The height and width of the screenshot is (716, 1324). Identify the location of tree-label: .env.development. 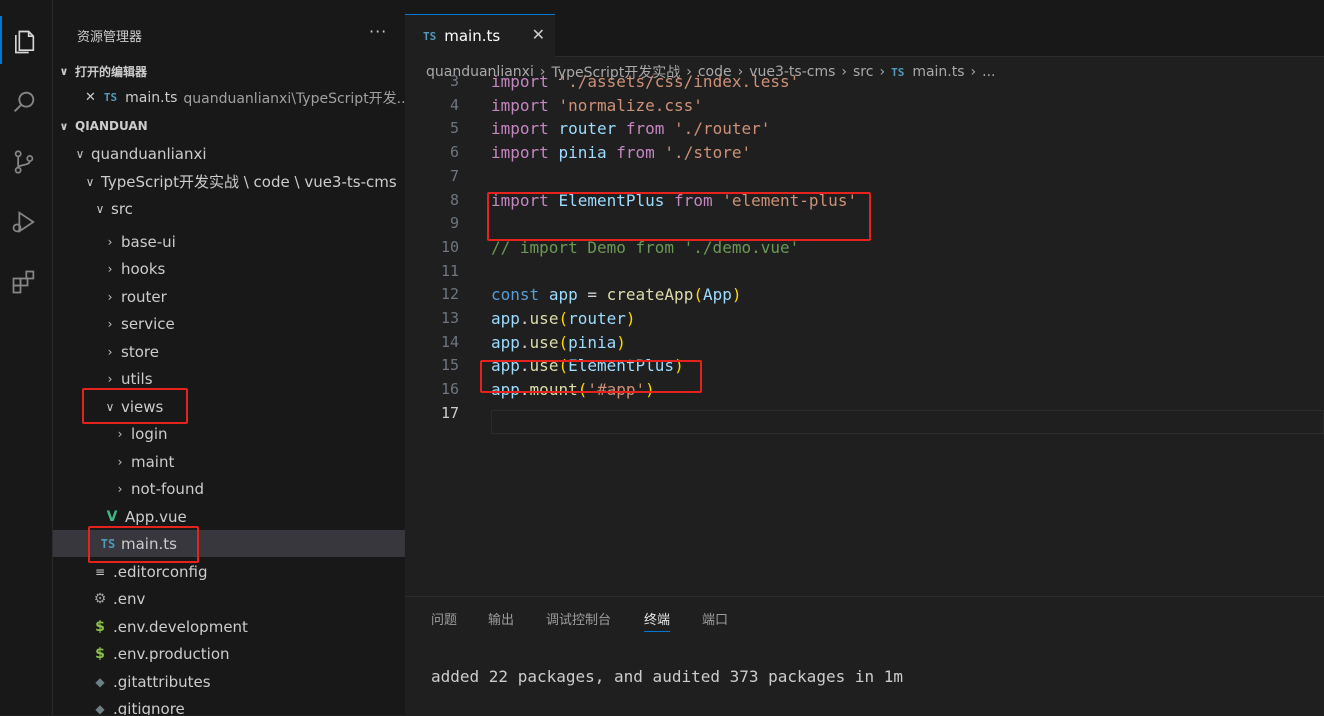
(180, 626).